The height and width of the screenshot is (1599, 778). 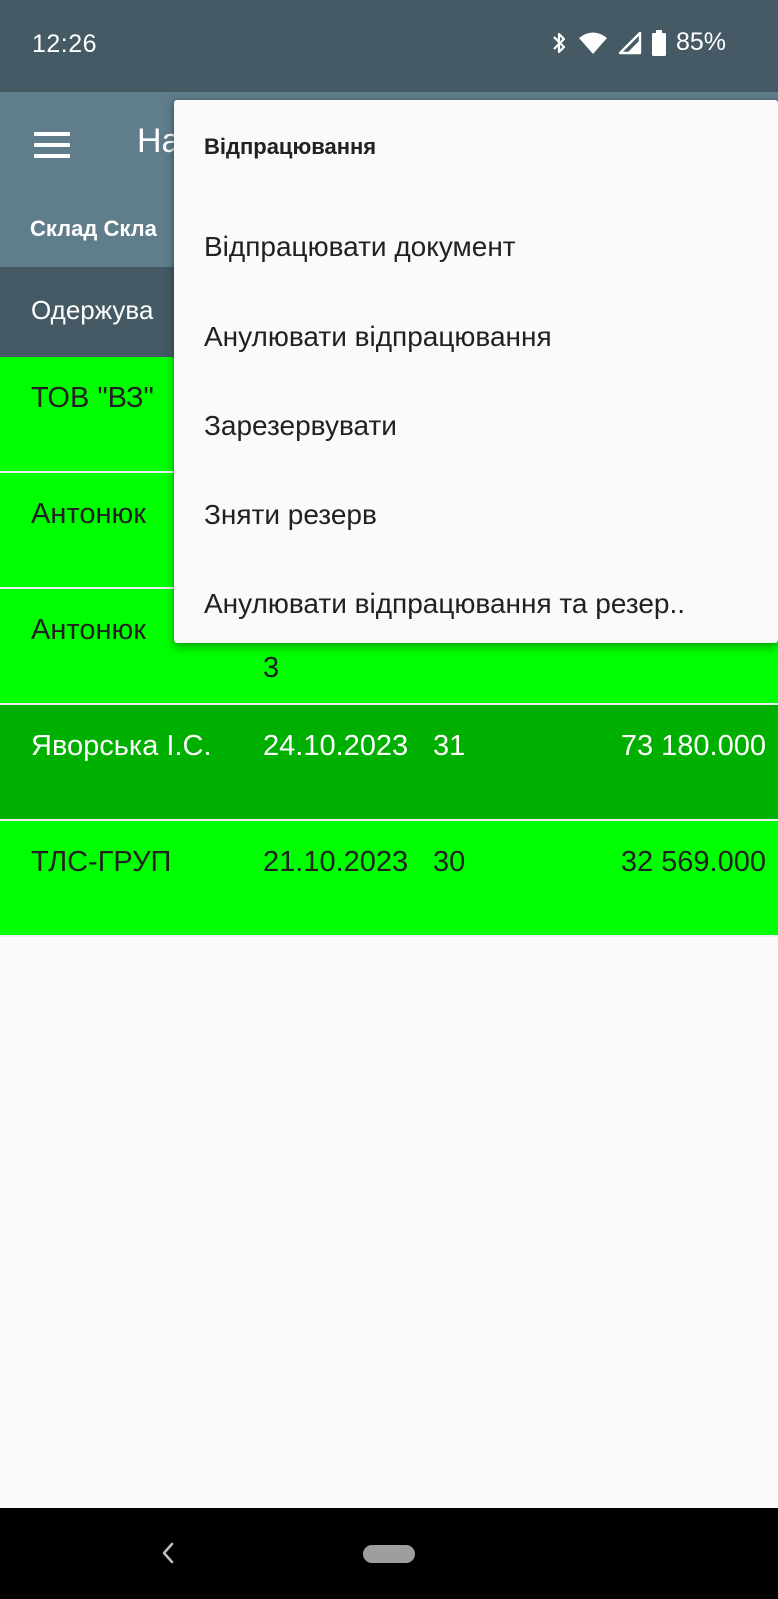 What do you see at coordinates (92, 310) in the screenshot?
I see `header-recipient: Одержува` at bounding box center [92, 310].